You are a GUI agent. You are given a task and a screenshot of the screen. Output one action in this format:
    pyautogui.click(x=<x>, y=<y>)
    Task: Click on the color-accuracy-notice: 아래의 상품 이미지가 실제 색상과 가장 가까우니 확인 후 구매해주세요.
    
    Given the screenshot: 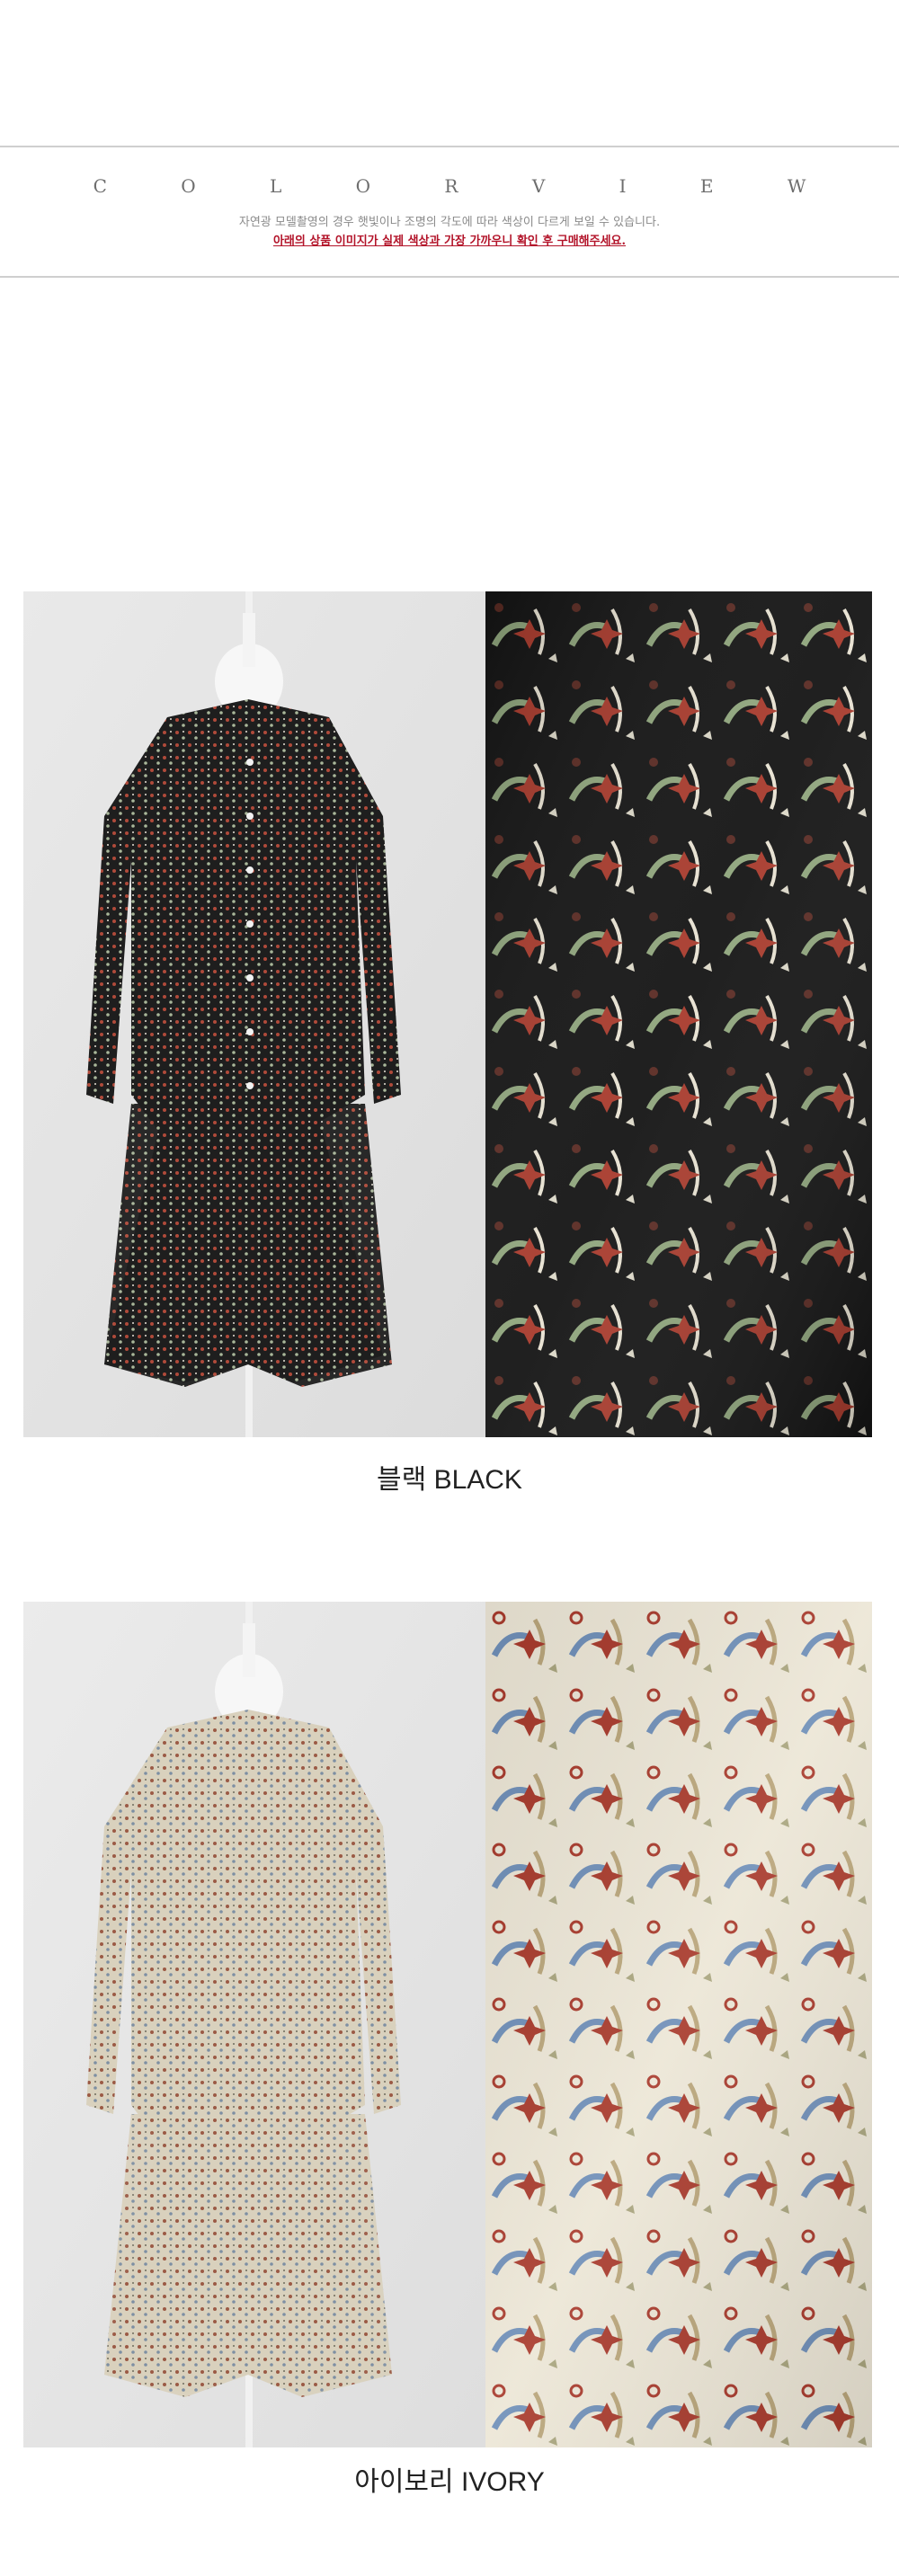 What is the action you would take?
    pyautogui.click(x=449, y=241)
    